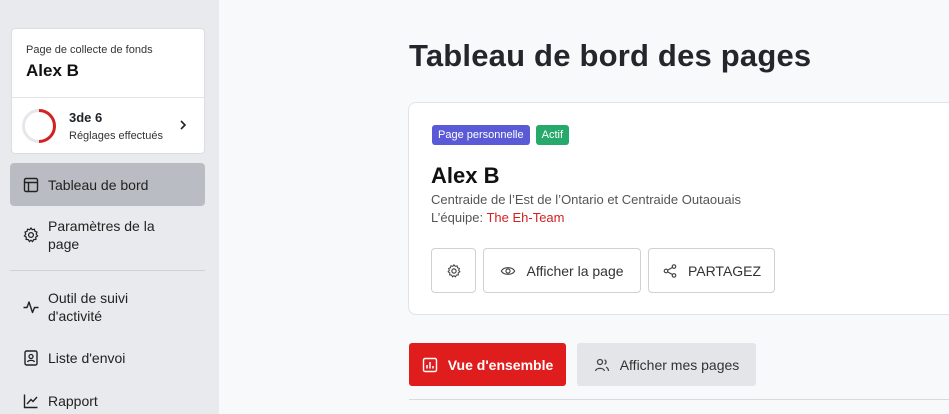 This screenshot has width=949, height=414. Describe the element at coordinates (670, 270) in the screenshot. I see `share-icon` at that location.